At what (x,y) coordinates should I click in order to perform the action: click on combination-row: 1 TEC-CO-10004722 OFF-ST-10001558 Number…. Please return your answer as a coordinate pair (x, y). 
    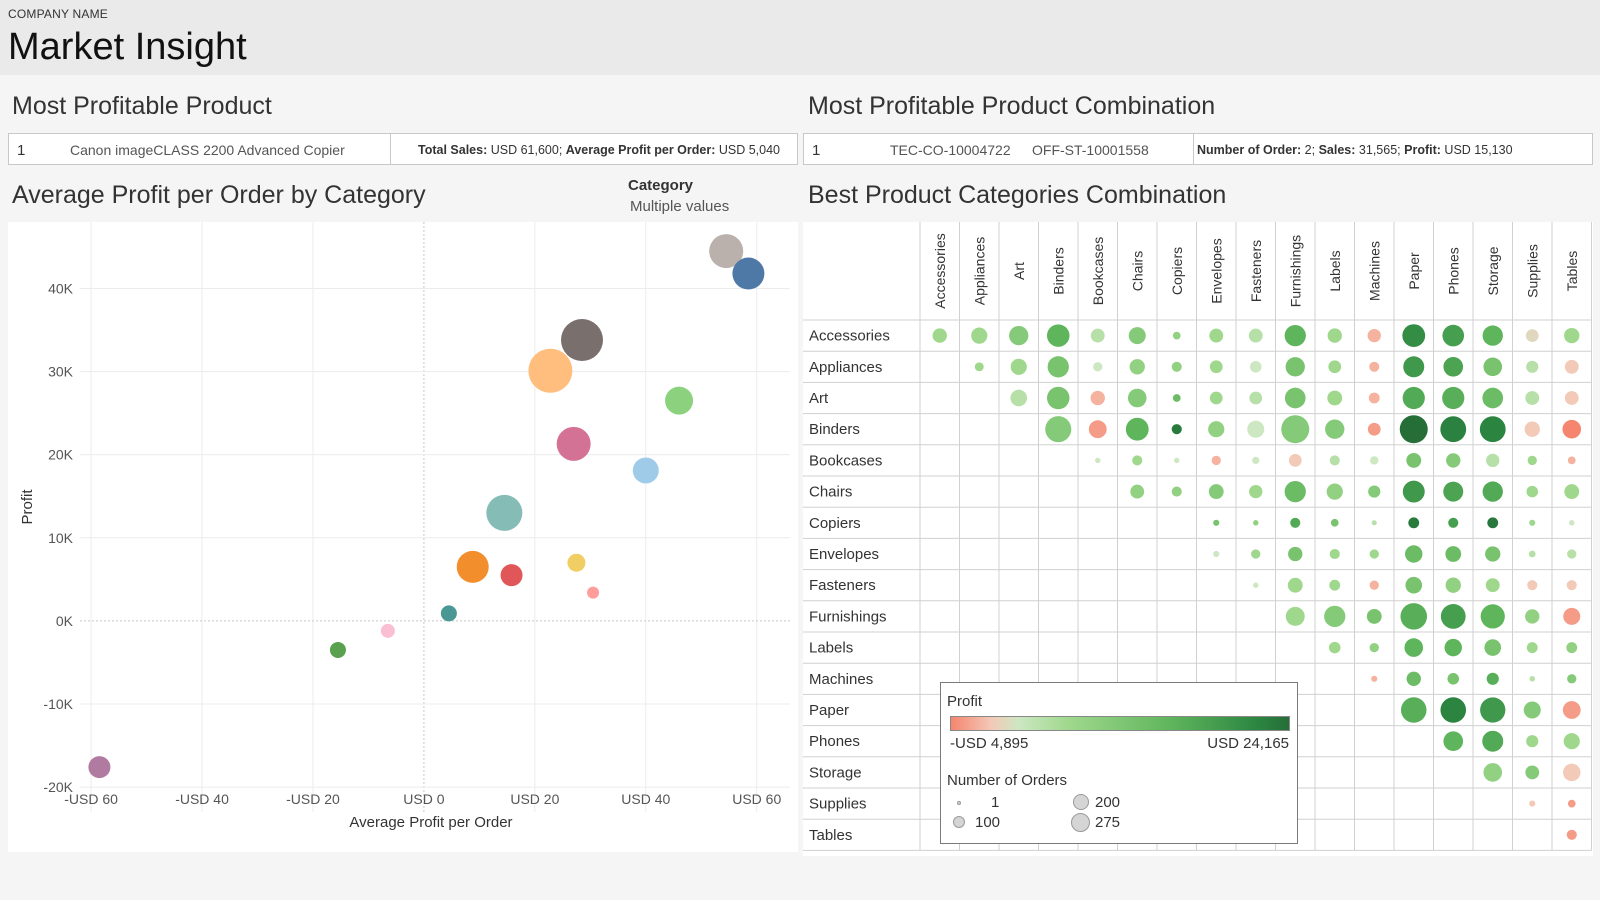
    Looking at the image, I should click on (1198, 149).